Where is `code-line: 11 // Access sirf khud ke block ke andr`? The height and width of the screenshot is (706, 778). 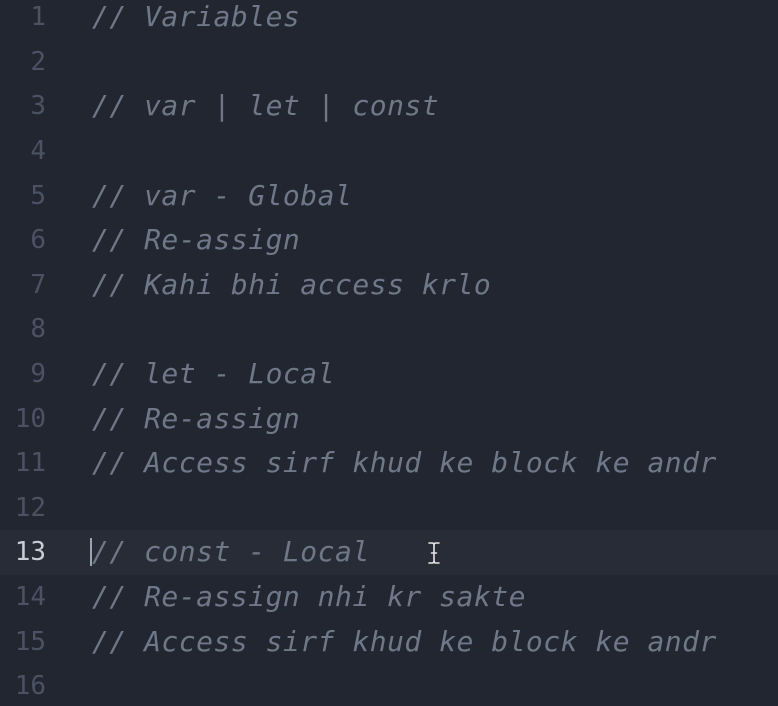
code-line: 11 // Access sirf khud ke block ke andr is located at coordinates (389, 463).